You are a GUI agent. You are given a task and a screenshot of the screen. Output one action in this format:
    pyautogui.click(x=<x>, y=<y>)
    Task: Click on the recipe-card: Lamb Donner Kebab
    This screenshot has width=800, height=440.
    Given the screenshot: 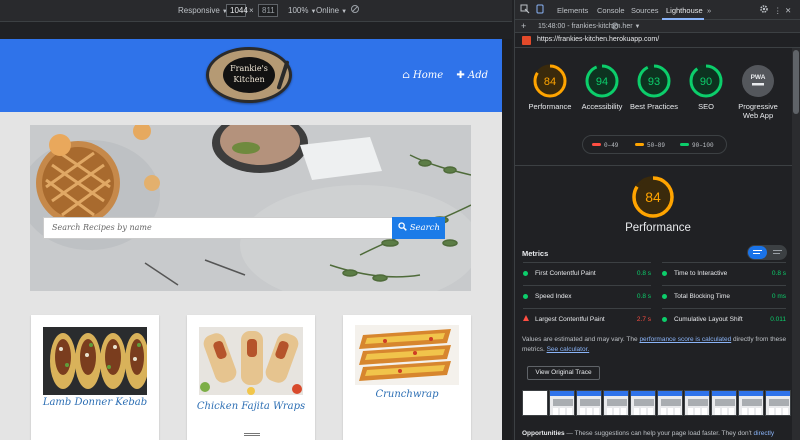 What is the action you would take?
    pyautogui.click(x=95, y=377)
    